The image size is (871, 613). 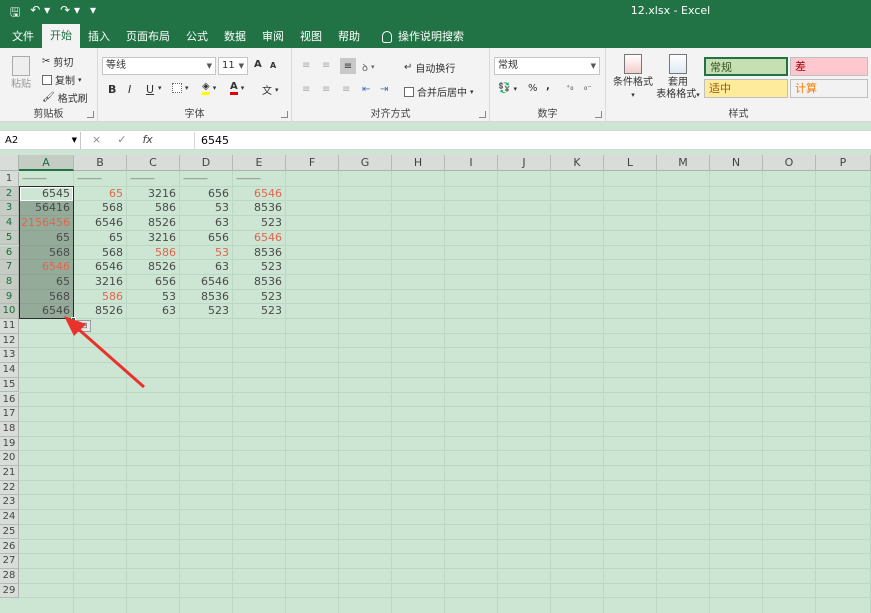 I want to click on cancel-icon: ×, so click(x=96, y=139).